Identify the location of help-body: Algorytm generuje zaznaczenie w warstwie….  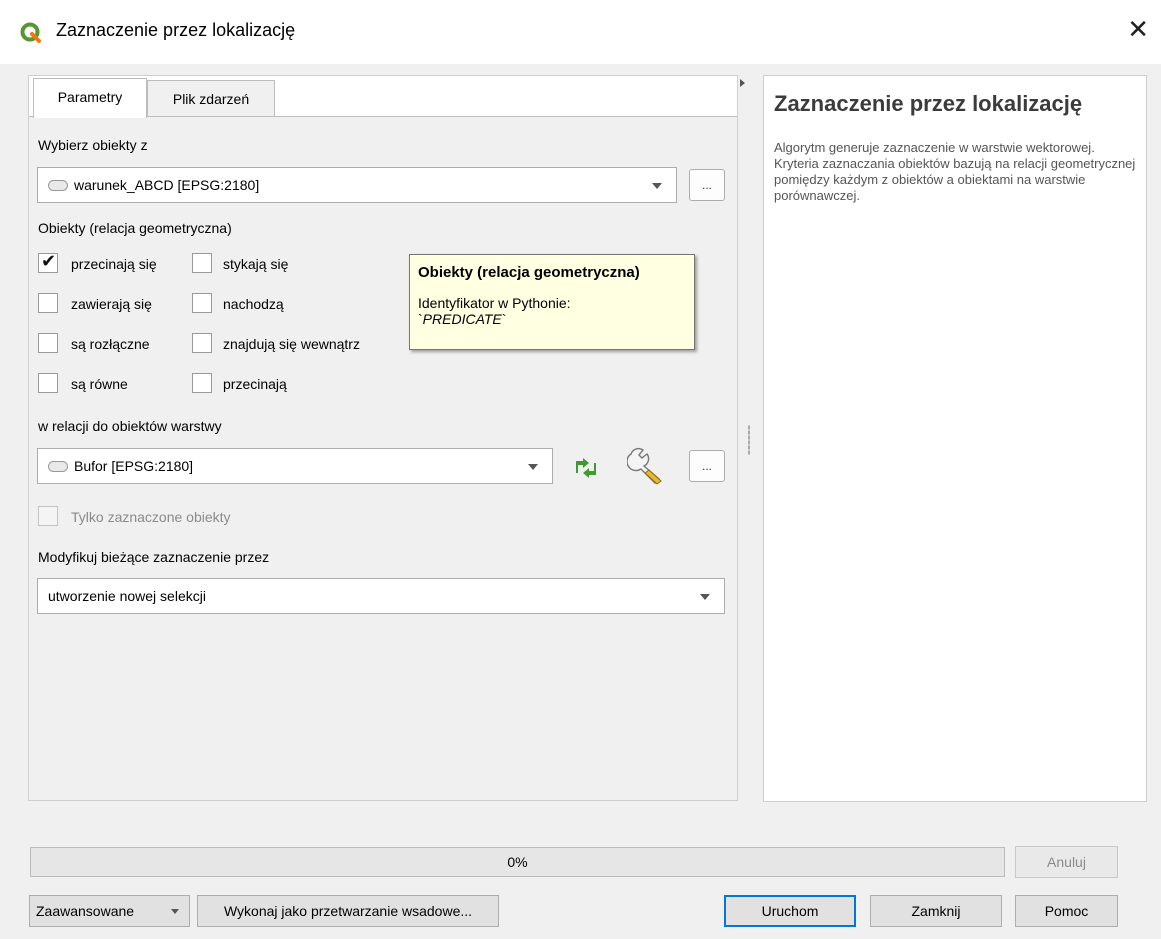
(955, 171).